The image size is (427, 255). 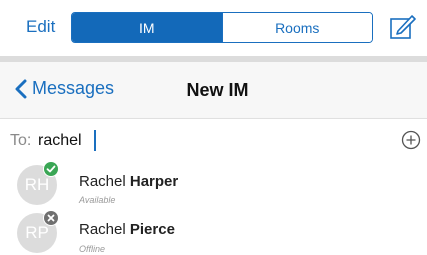 I want to click on add-contact-icon, so click(x=411, y=140).